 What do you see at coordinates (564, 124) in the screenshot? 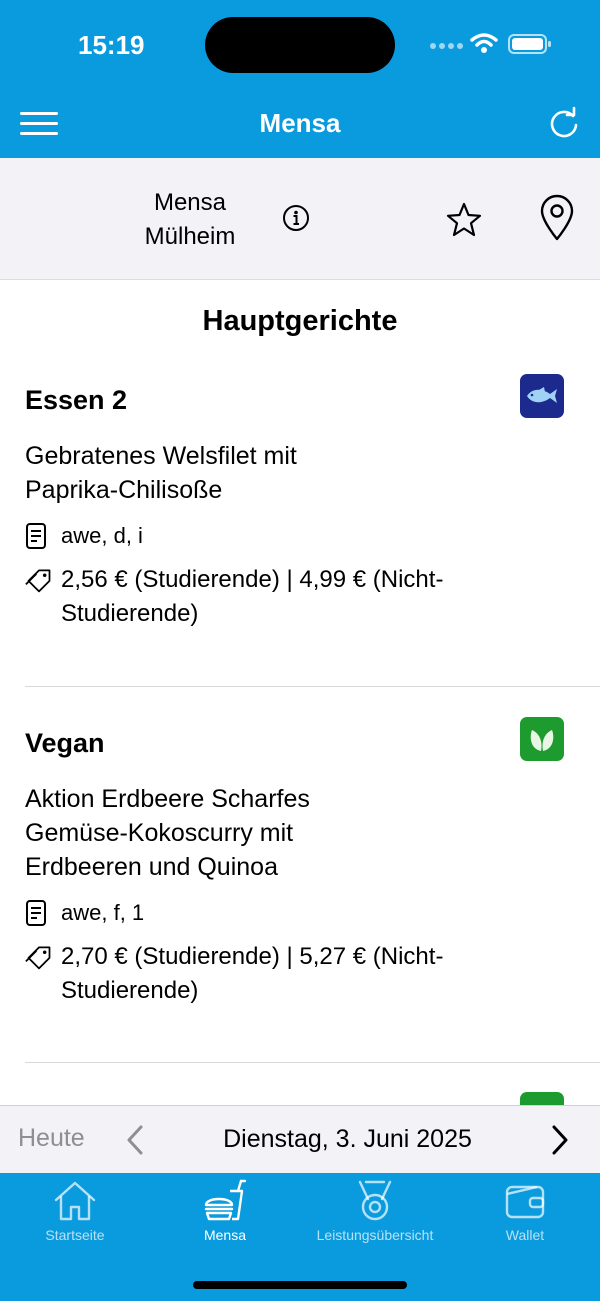
I see `refresh-icon` at bounding box center [564, 124].